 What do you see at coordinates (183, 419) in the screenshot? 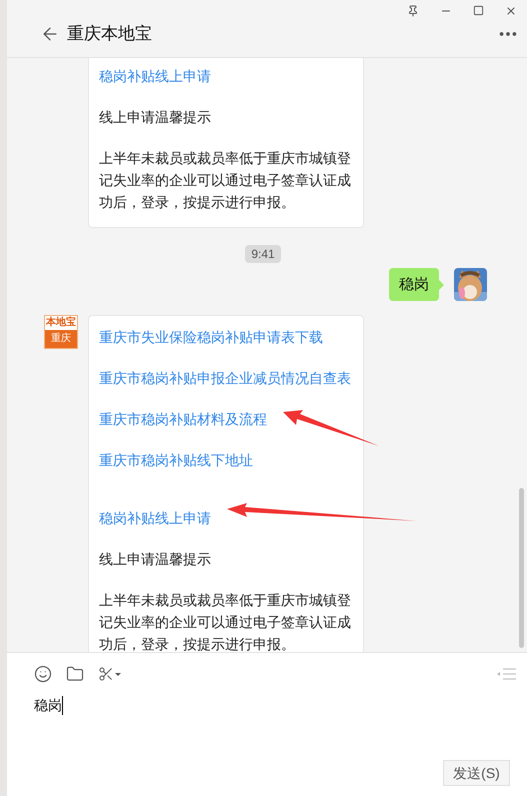
I see `link: 重庆市稳岗补贴材料及流程` at bounding box center [183, 419].